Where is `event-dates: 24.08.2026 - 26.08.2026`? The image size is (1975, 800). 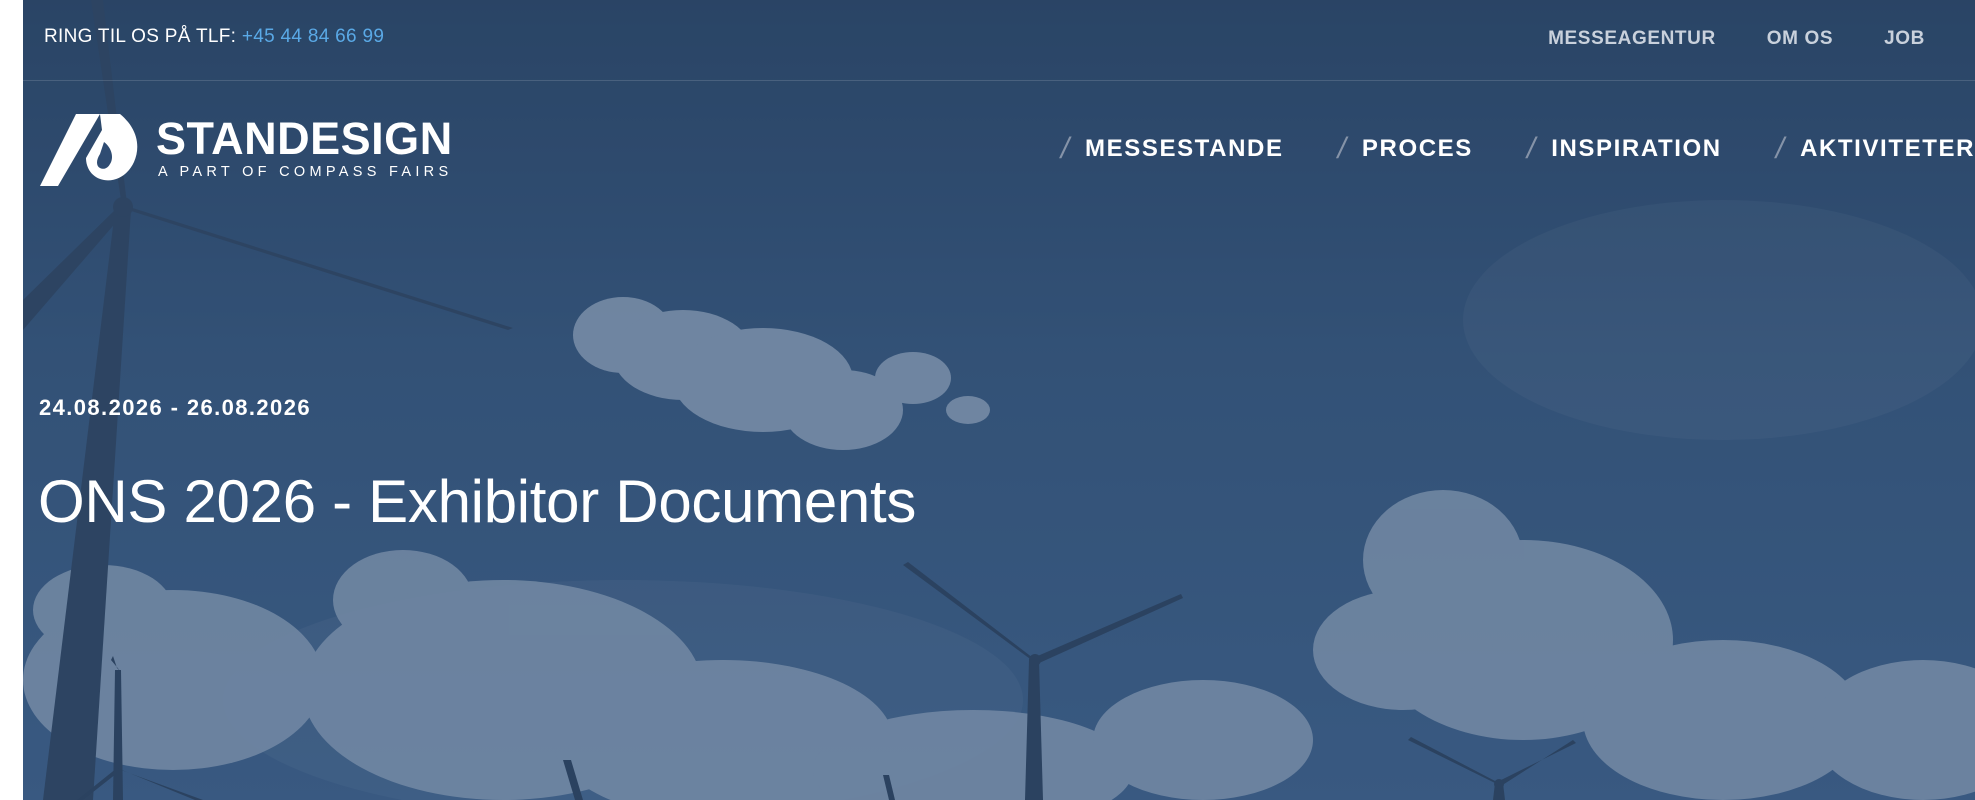 event-dates: 24.08.2026 - 26.08.2026 is located at coordinates (175, 407).